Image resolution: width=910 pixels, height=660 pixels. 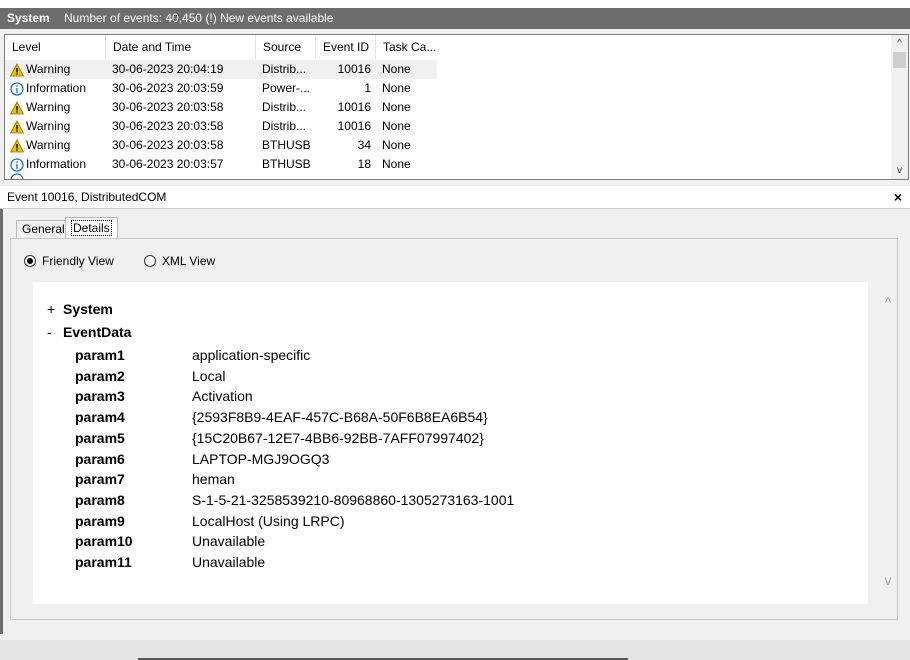 What do you see at coordinates (455, 650) in the screenshot?
I see `status-area` at bounding box center [455, 650].